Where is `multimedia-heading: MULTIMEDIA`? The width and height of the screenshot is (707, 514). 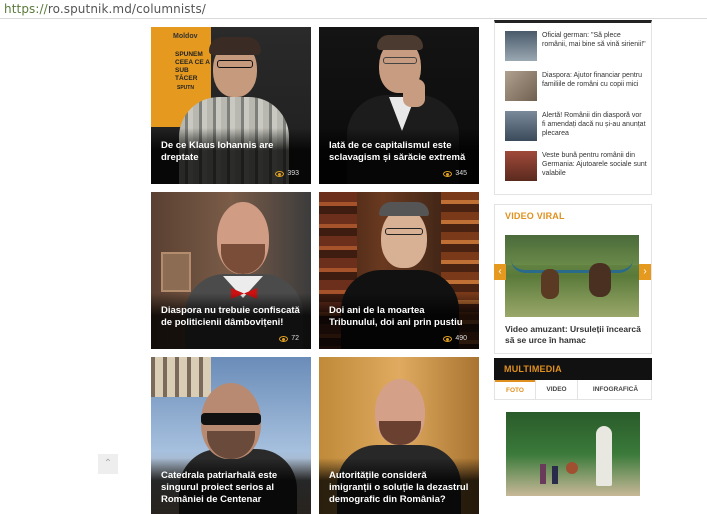 multimedia-heading: MULTIMEDIA is located at coordinates (533, 369).